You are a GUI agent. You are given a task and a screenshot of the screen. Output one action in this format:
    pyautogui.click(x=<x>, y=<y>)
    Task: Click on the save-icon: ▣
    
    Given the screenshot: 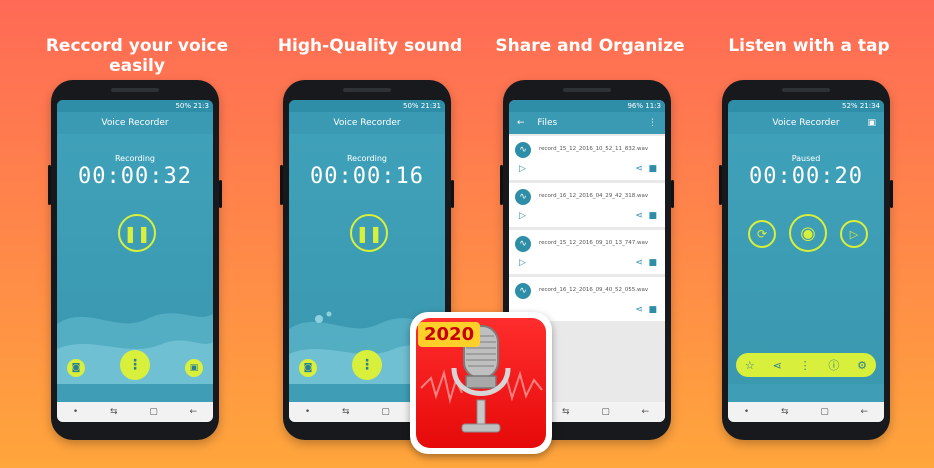 What is the action you would take?
    pyautogui.click(x=194, y=368)
    